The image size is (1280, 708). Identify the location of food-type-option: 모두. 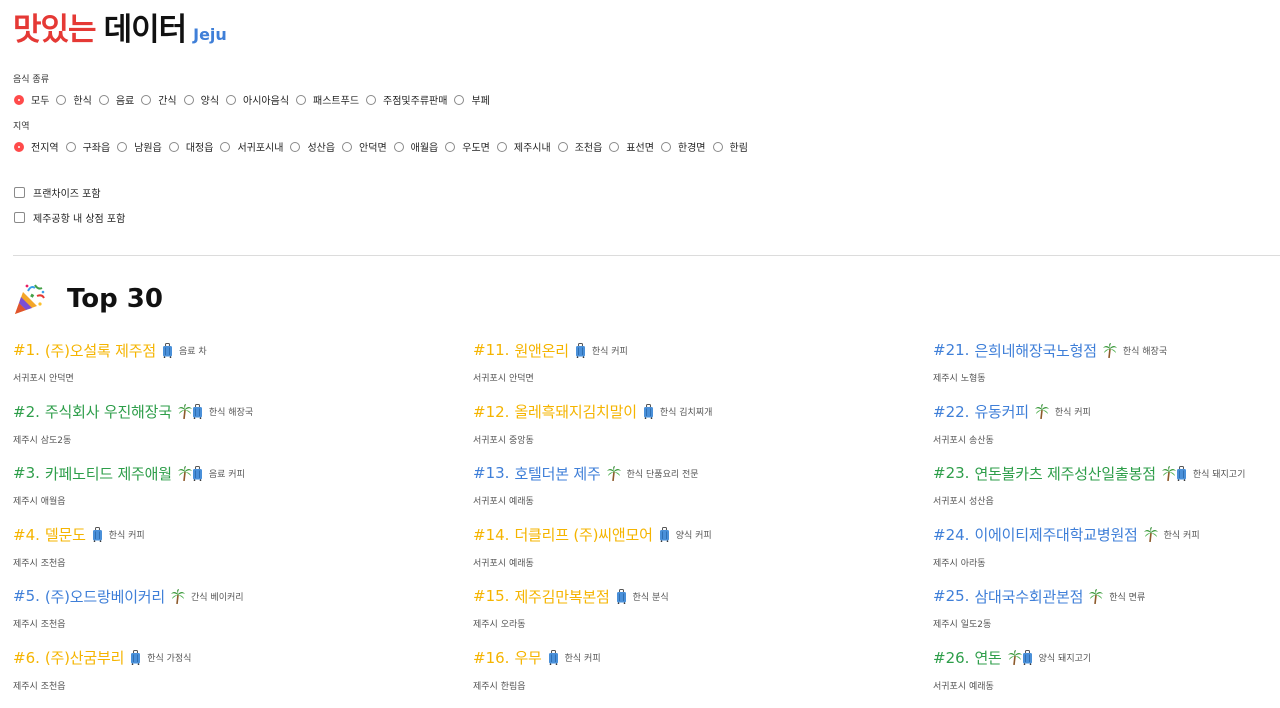
(35, 99).